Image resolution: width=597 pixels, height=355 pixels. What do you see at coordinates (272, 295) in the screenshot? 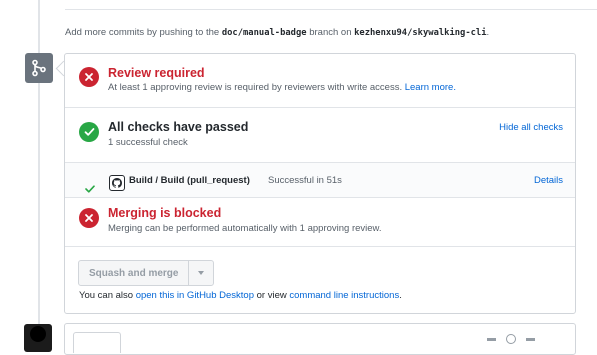
I see `also-middle: or view` at bounding box center [272, 295].